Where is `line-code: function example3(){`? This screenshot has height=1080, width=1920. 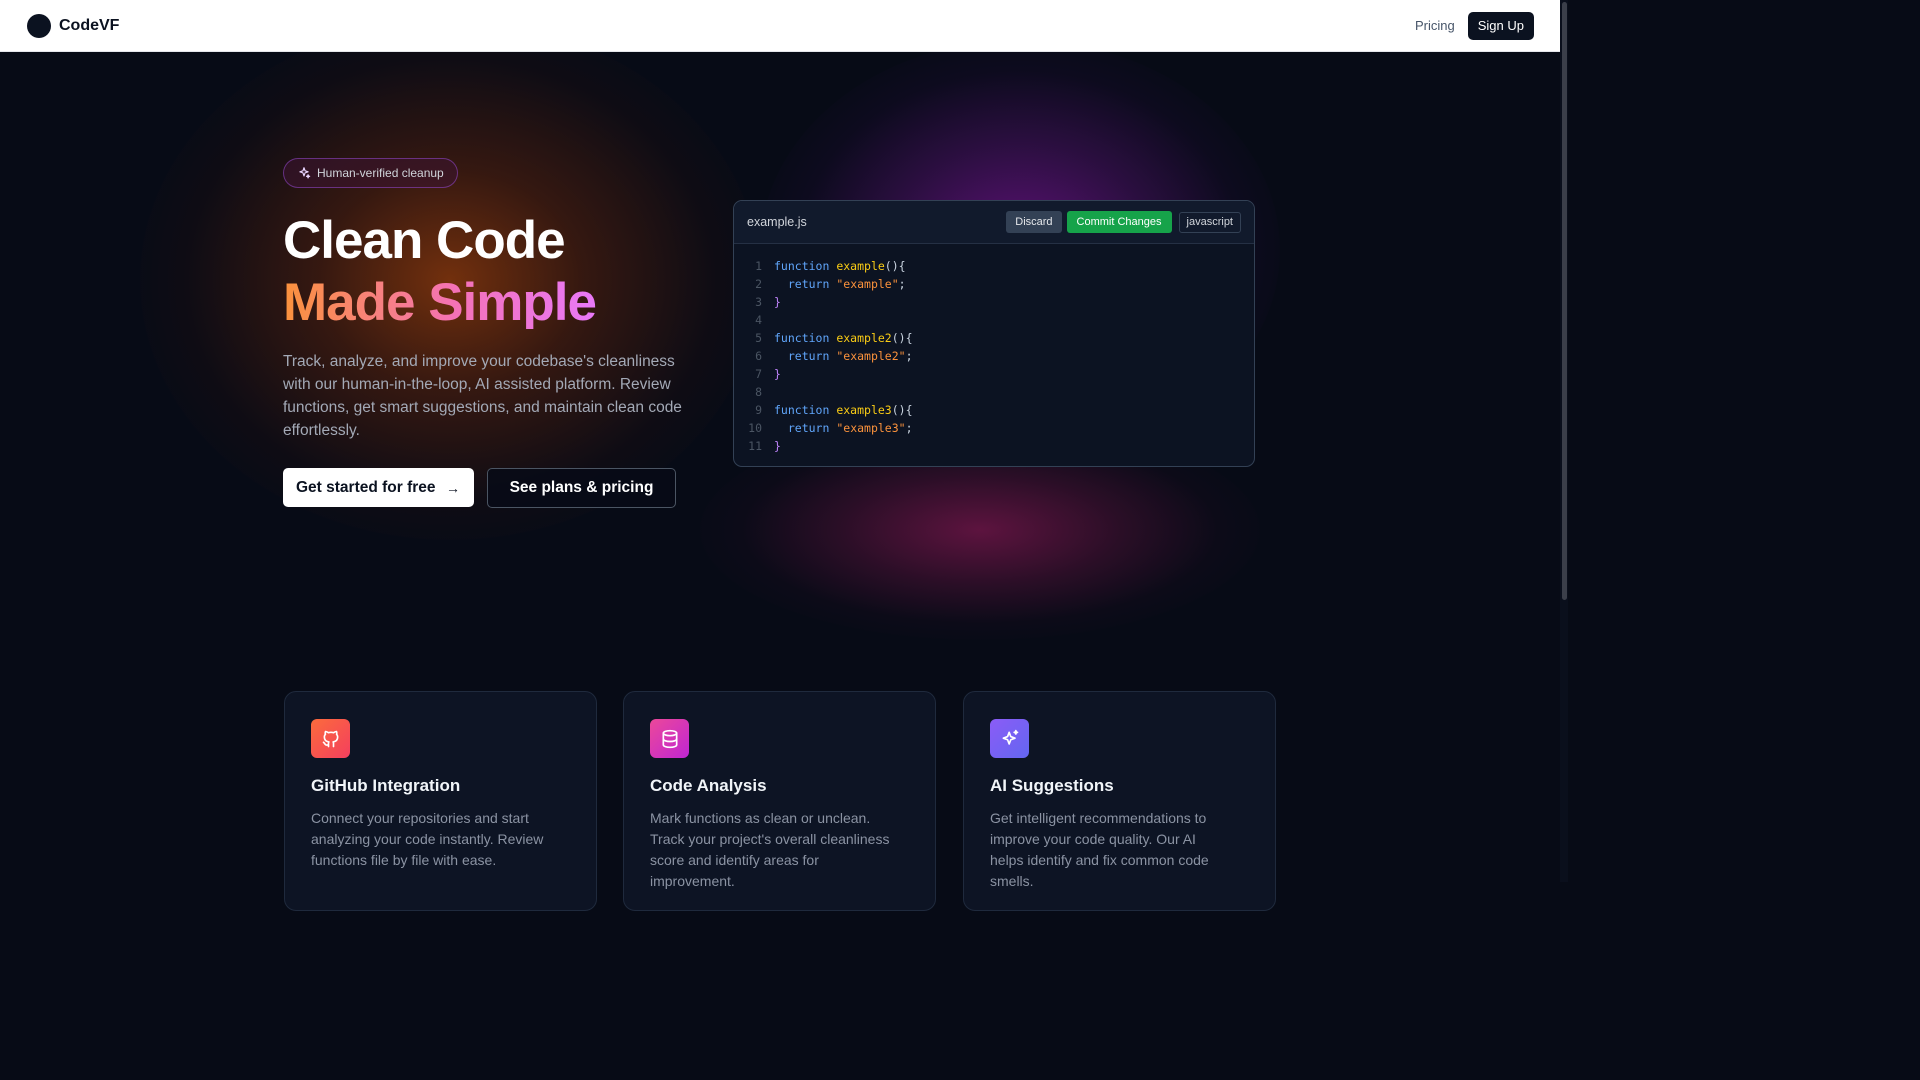
line-code: function example3(){ is located at coordinates (843, 410).